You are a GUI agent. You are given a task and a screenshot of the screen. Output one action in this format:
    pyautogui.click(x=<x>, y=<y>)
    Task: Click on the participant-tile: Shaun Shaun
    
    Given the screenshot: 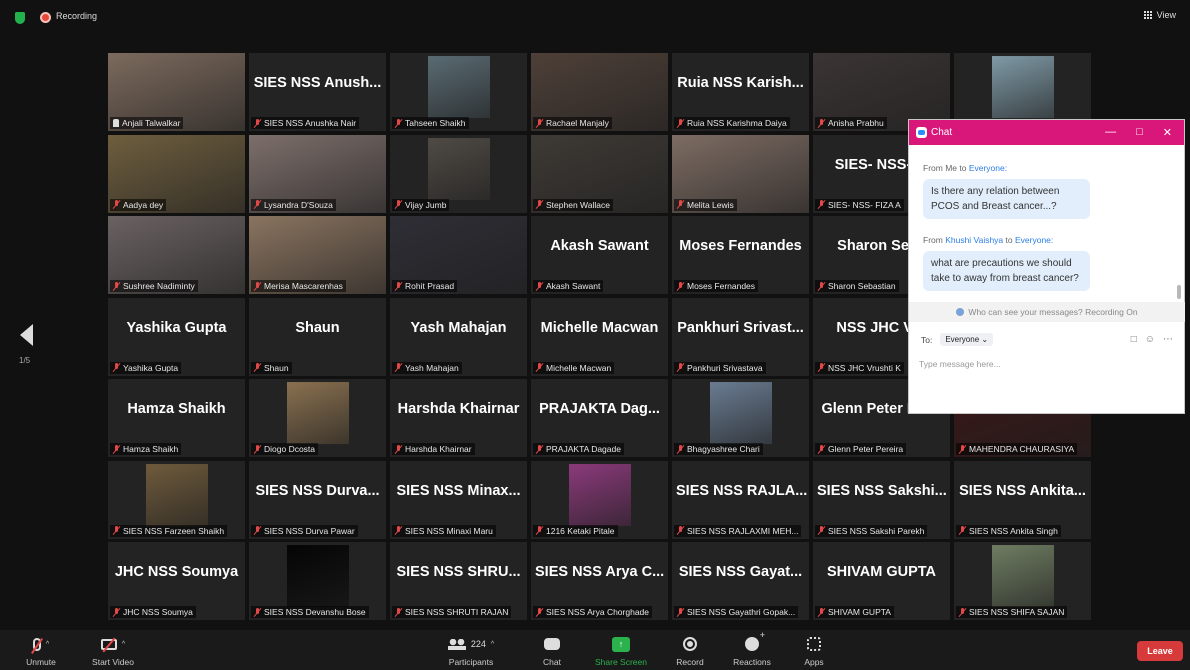 What is the action you would take?
    pyautogui.click(x=317, y=336)
    